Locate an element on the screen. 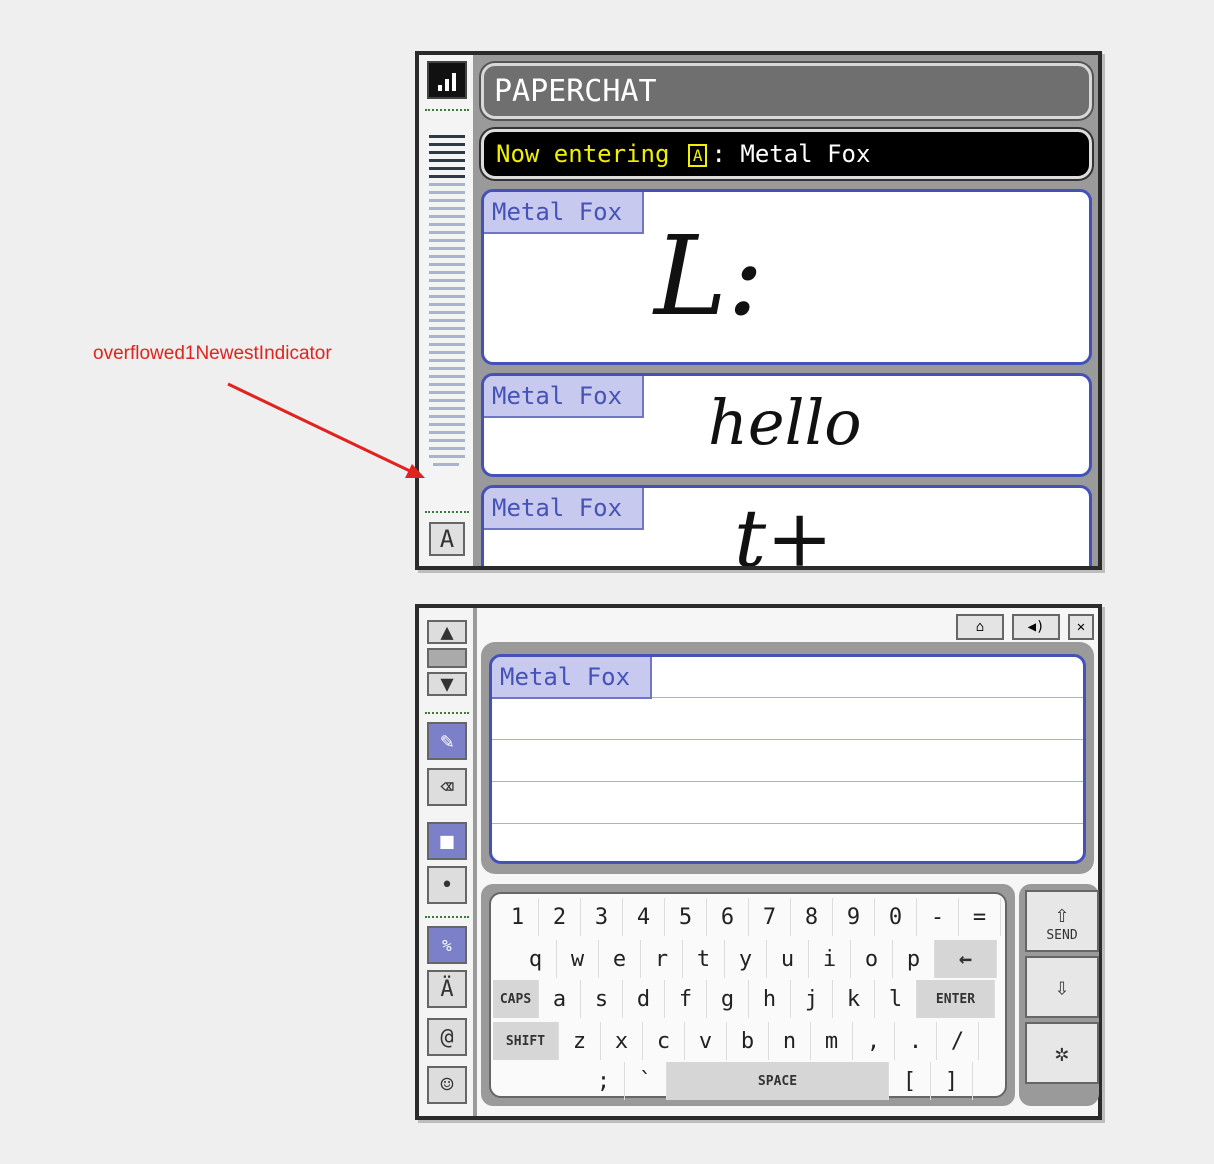 This screenshot has width=1214, height=1164. mute-icon: ◀) is located at coordinates (1036, 627).